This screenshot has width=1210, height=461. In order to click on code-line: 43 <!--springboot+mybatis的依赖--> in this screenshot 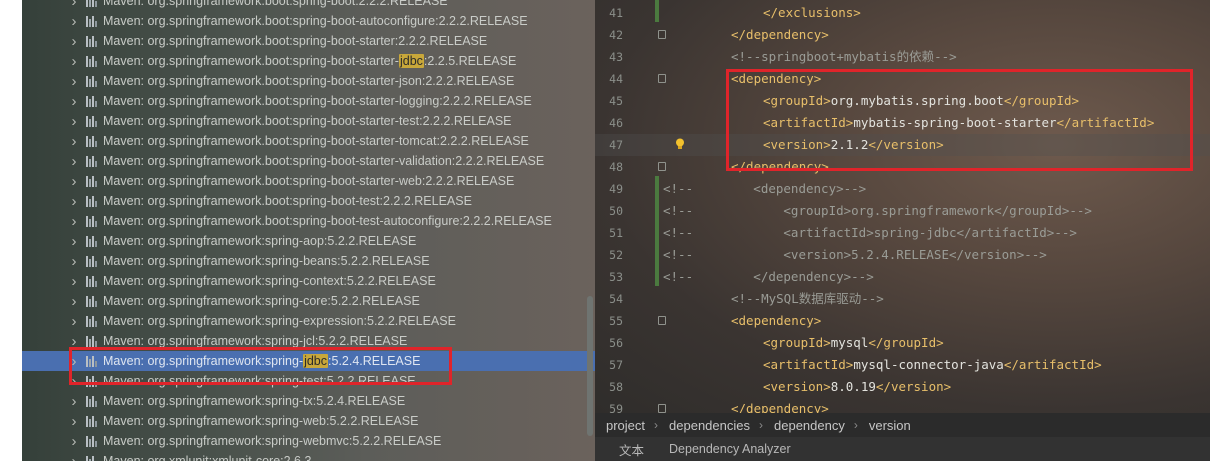, I will do `click(902, 57)`.